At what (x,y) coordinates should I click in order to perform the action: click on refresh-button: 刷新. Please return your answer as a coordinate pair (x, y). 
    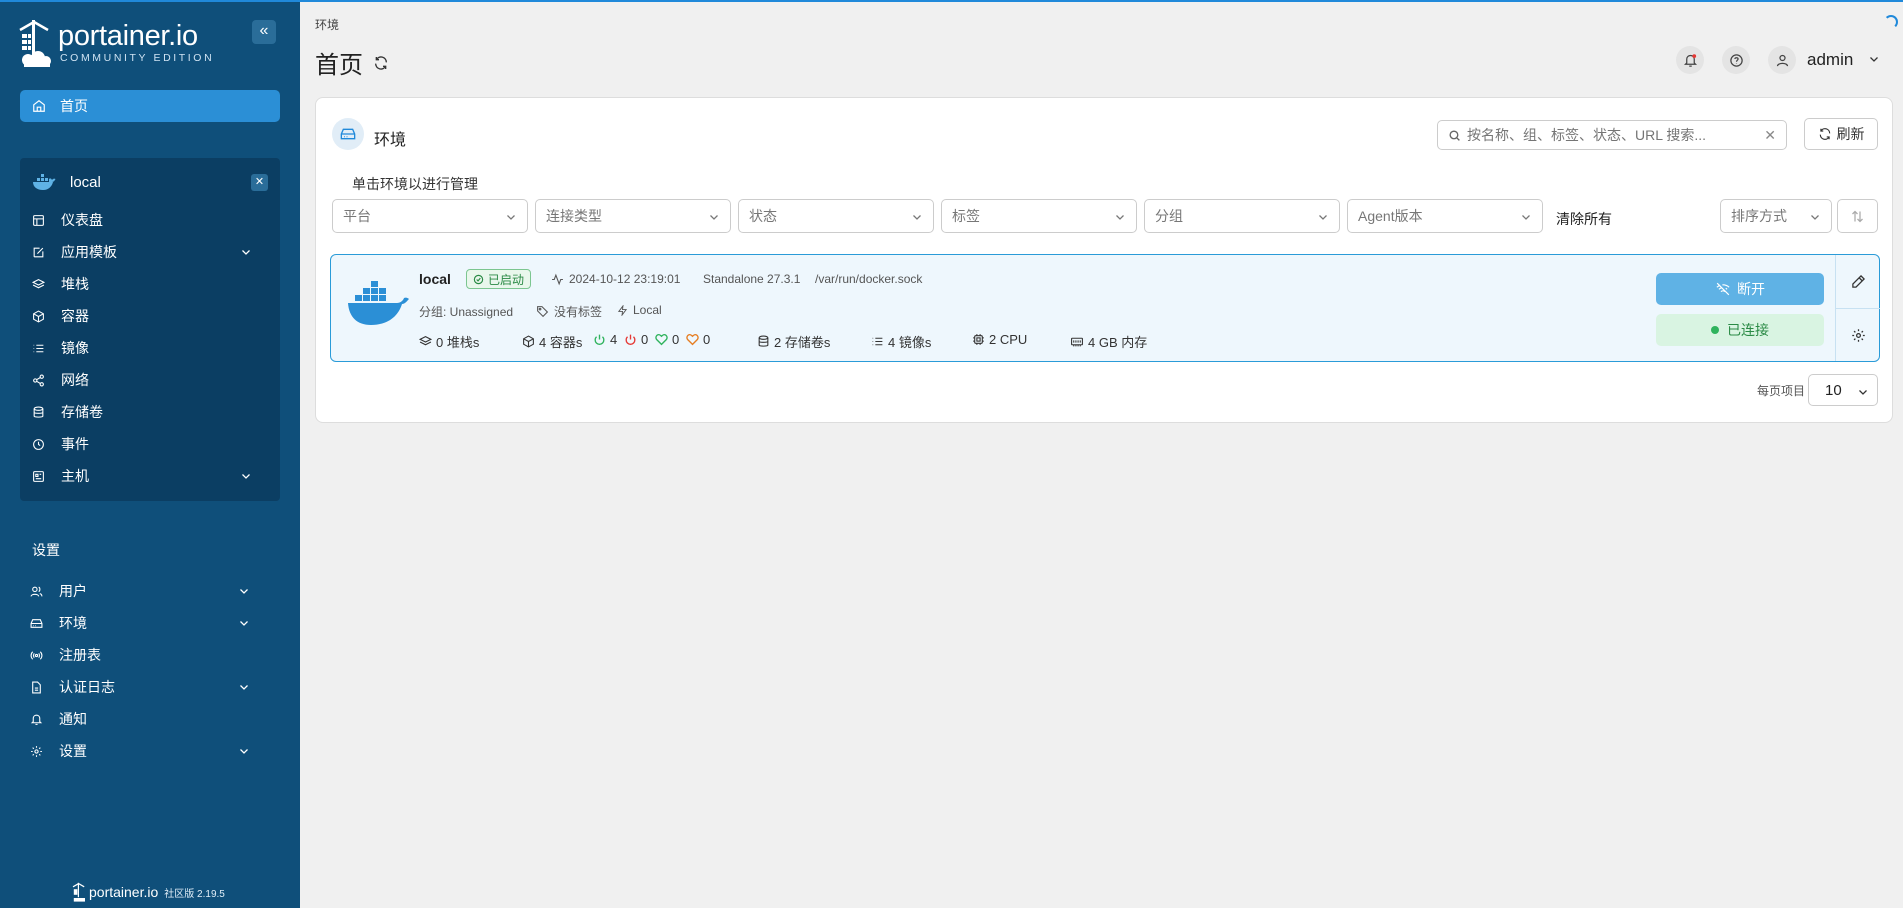
    Looking at the image, I should click on (1841, 134).